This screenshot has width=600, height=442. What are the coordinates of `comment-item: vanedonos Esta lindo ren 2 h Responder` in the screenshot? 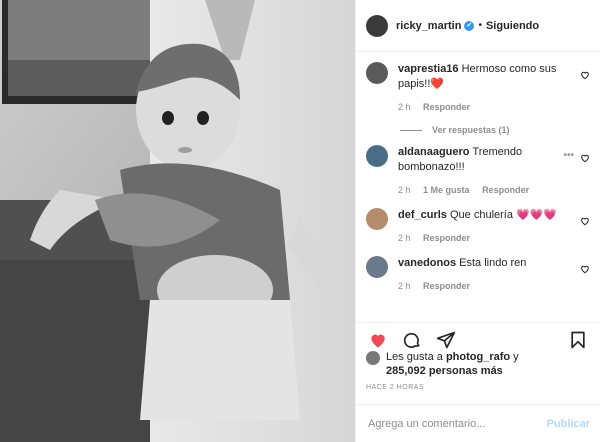 It's located at (478, 270).